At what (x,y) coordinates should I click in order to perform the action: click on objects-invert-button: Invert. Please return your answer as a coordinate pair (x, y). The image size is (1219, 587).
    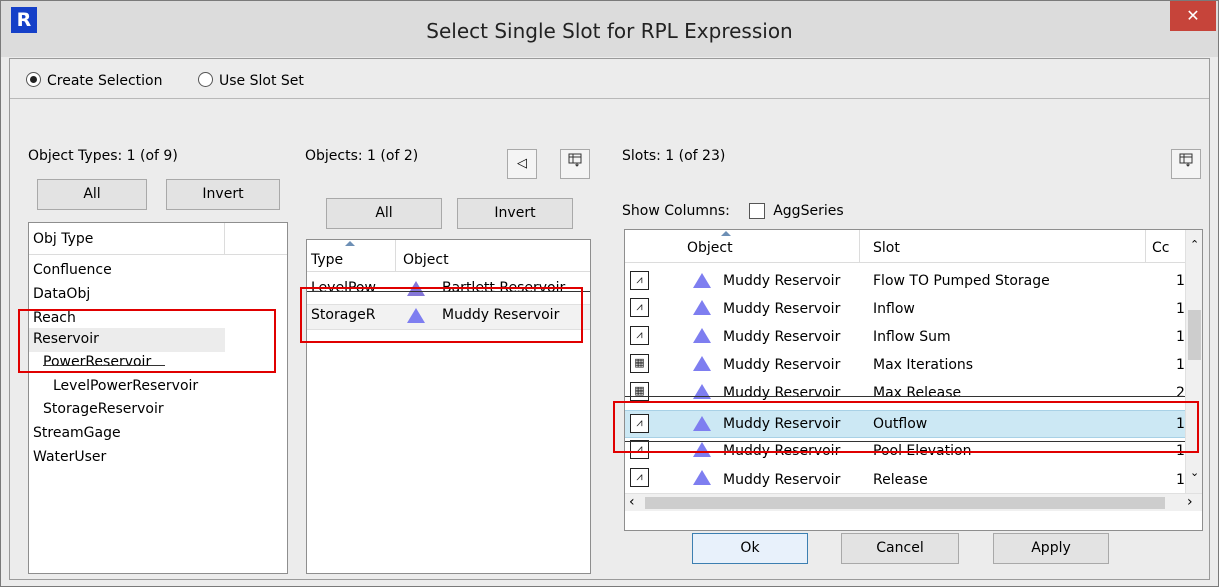
    Looking at the image, I should click on (515, 213).